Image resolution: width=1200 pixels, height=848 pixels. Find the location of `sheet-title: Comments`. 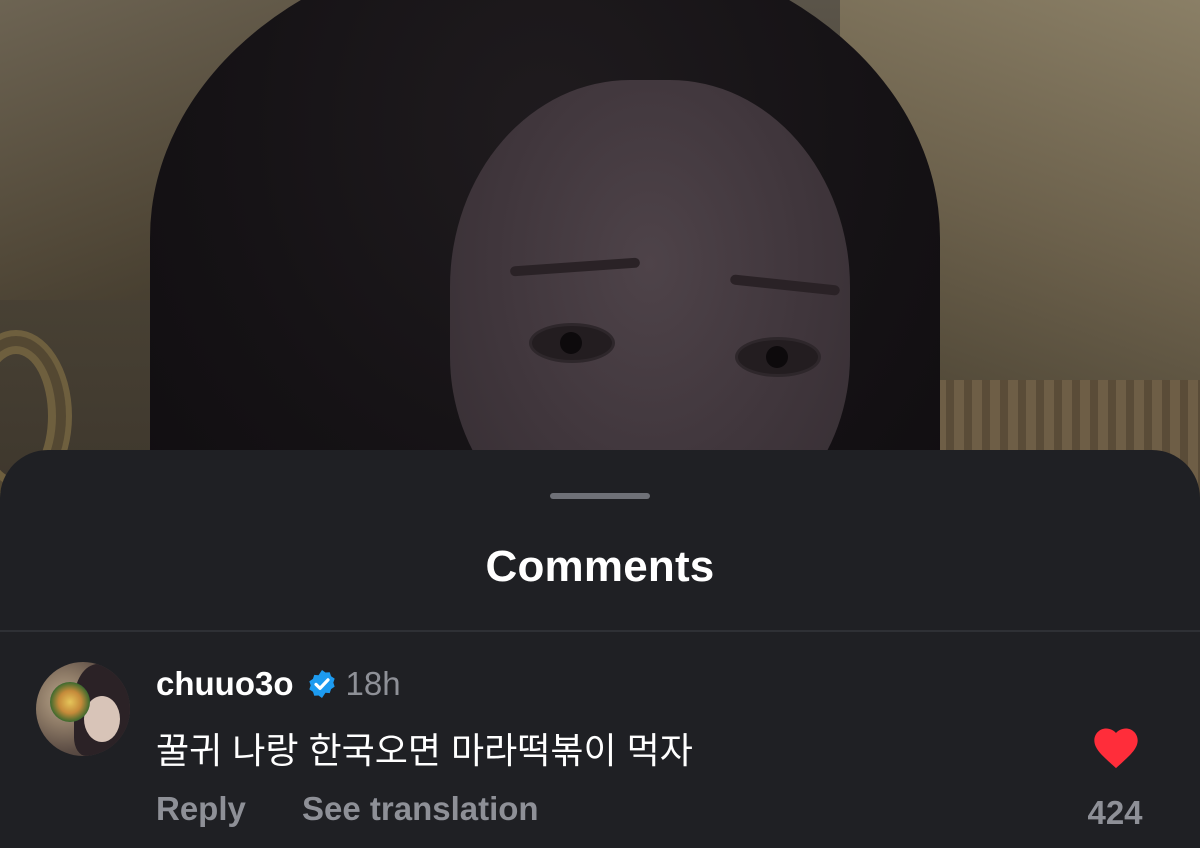

sheet-title: Comments is located at coordinates (600, 566).